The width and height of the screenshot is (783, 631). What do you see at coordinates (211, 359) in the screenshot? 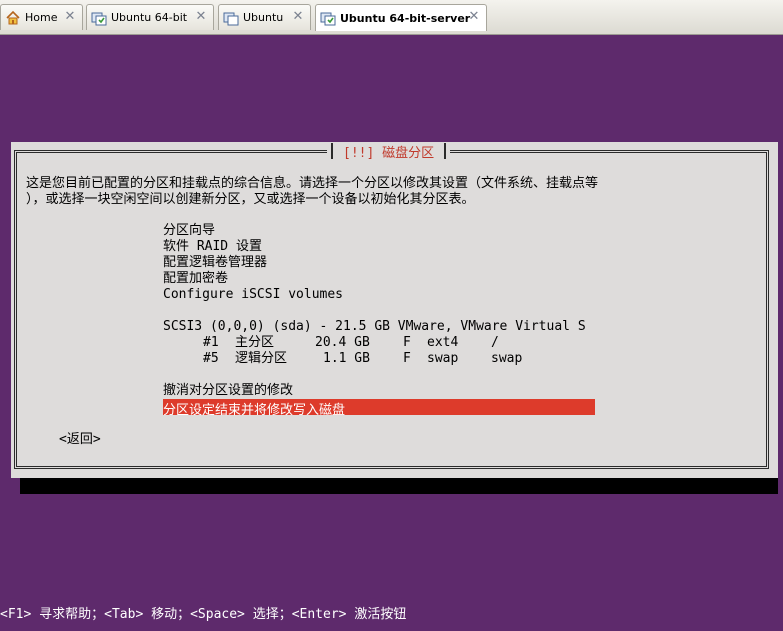
I see `partition-num: #5` at bounding box center [211, 359].